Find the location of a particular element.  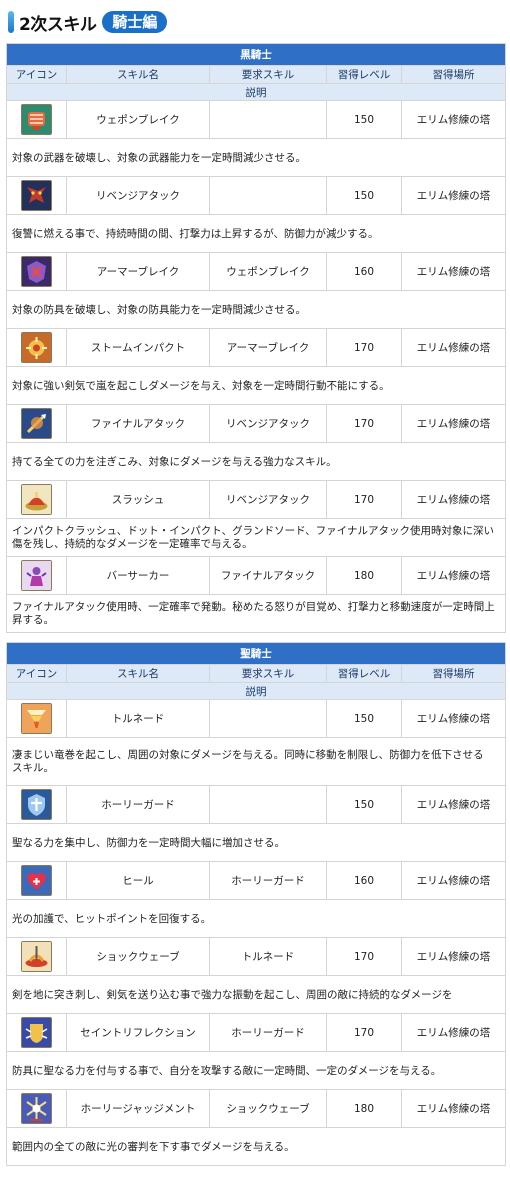

skill-description: 対象に強い剣気で嵐を起こしダメージを与え、対象を一定時間行動不能にする。 is located at coordinates (256, 385).